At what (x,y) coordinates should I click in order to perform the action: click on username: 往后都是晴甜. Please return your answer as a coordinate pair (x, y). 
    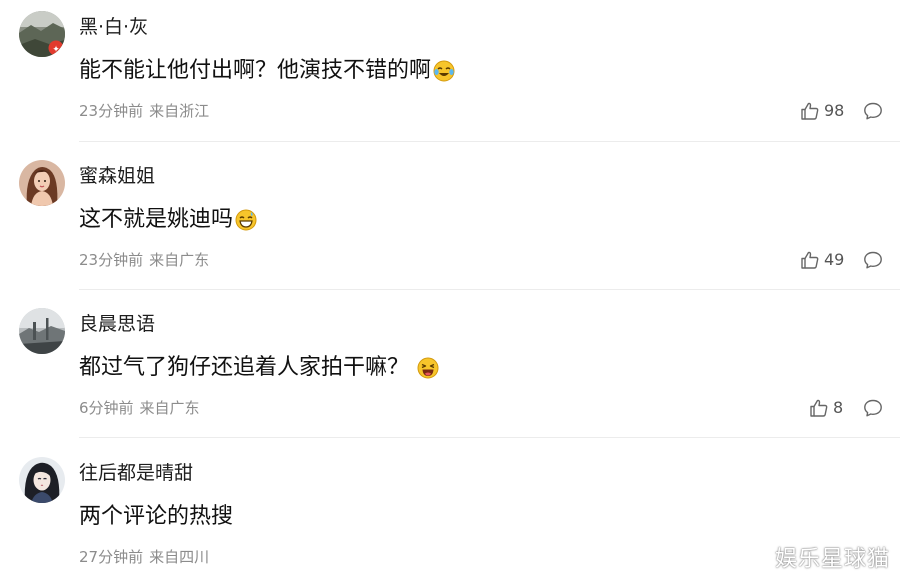
    Looking at the image, I should click on (136, 473).